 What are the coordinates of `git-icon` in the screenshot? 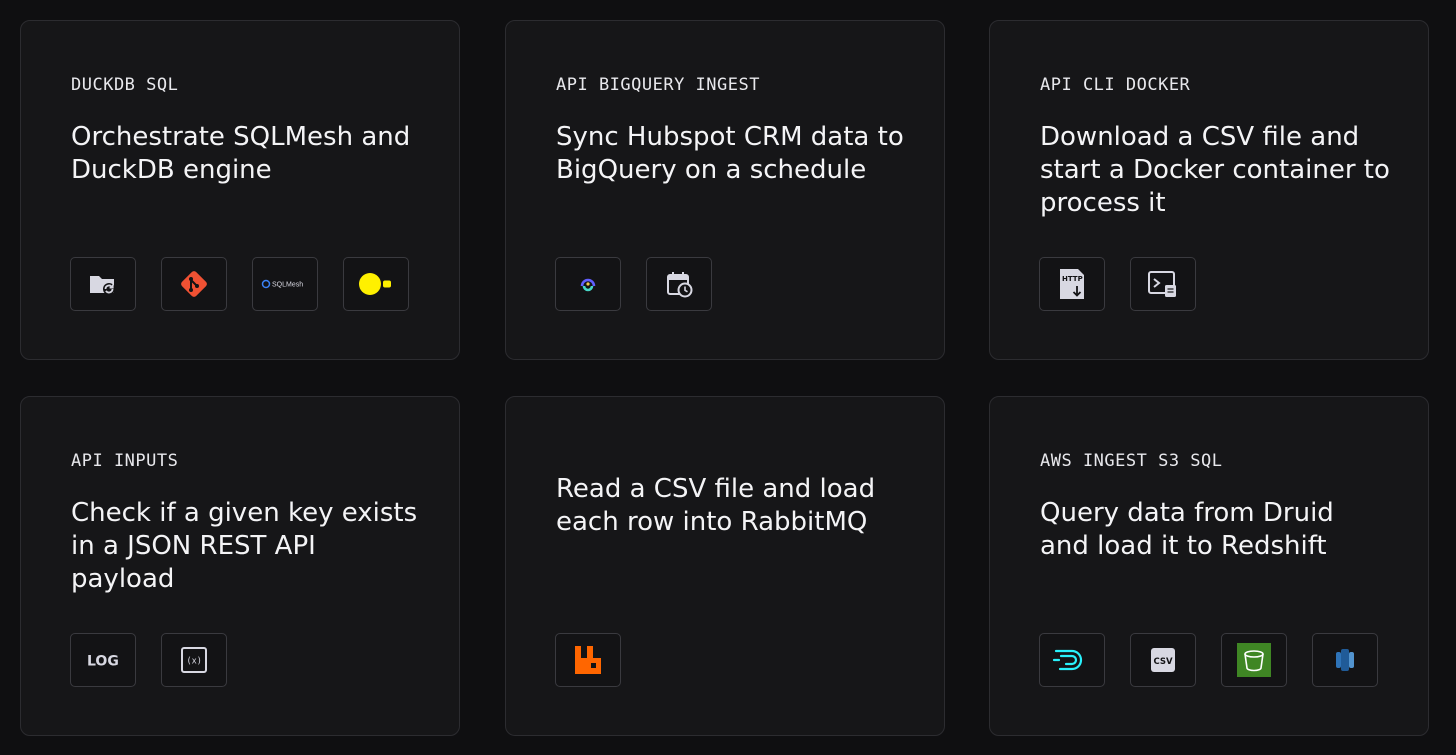 It's located at (194, 284).